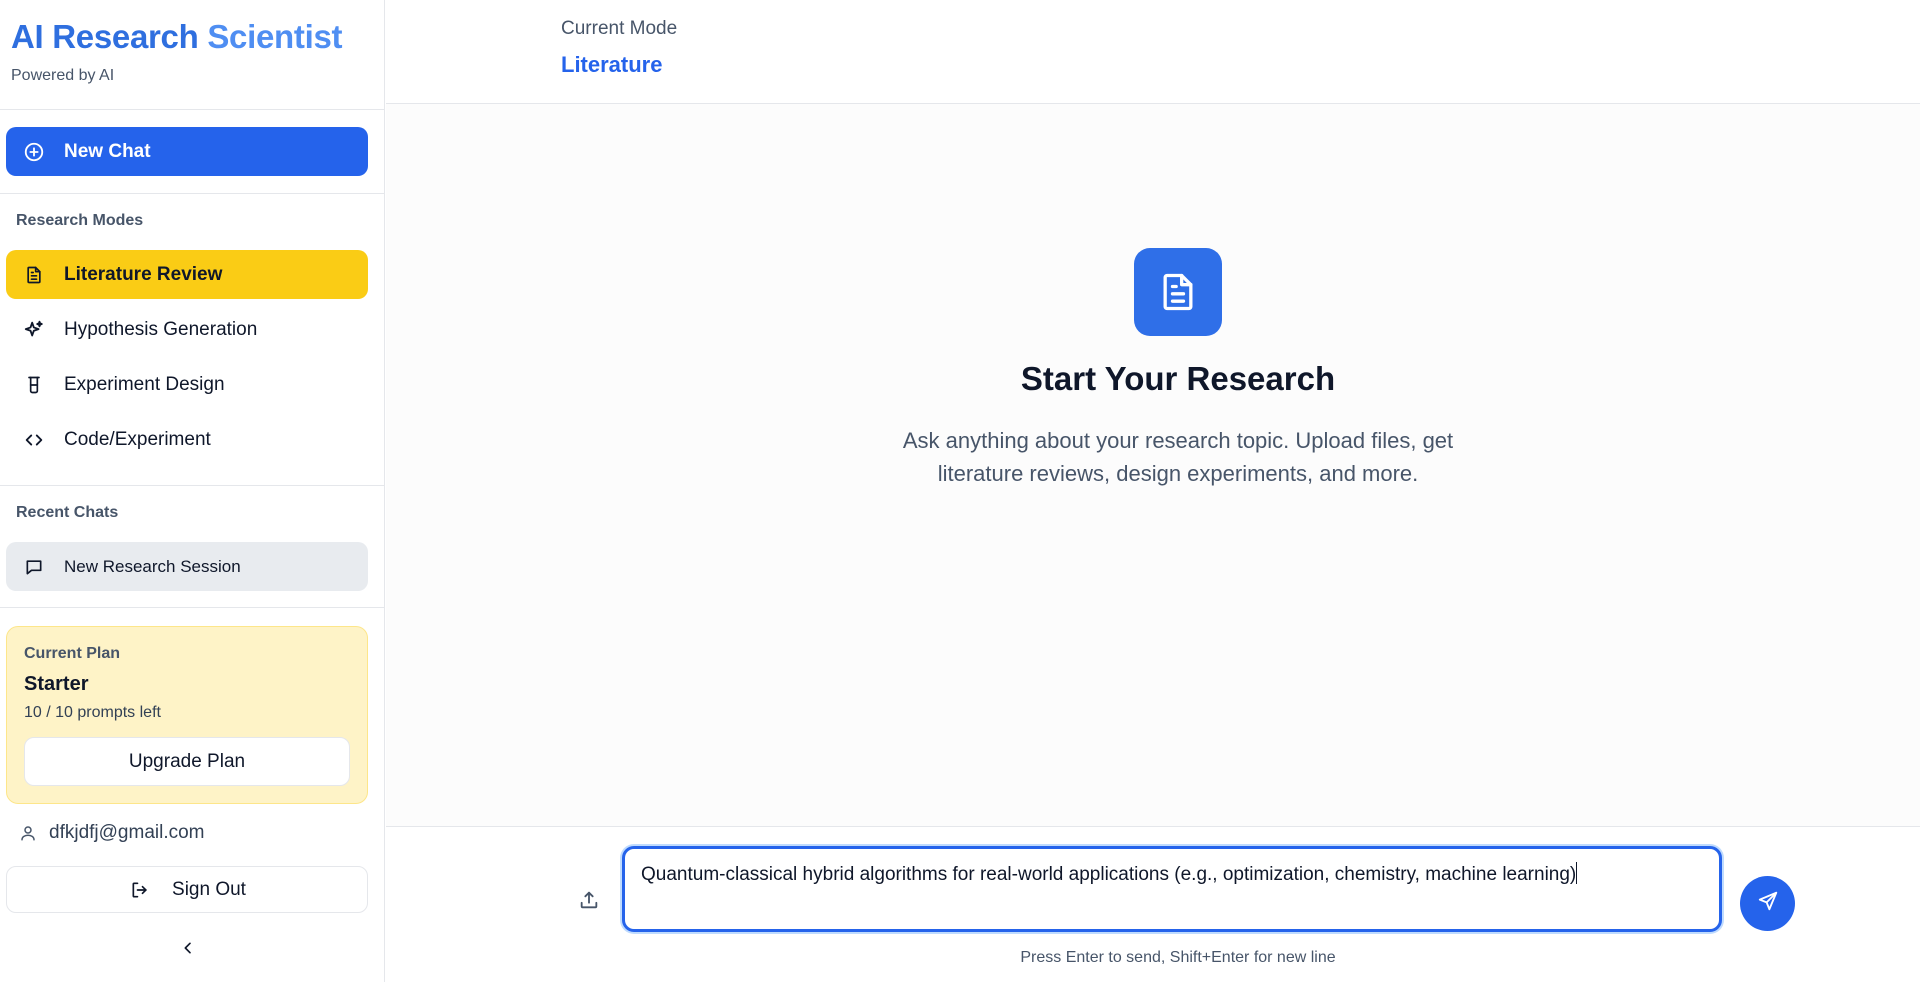  Describe the element at coordinates (140, 890) in the screenshot. I see `logout-icon` at that location.